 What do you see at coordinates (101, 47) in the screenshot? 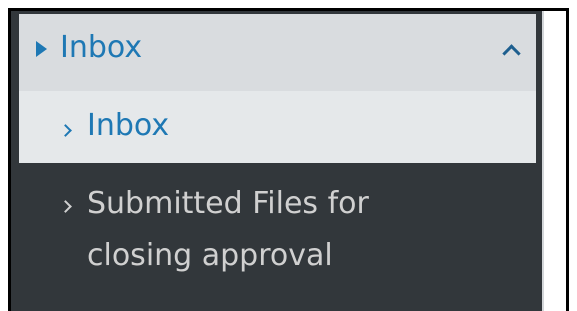
I see `sidebar-section-label: Inbox` at bounding box center [101, 47].